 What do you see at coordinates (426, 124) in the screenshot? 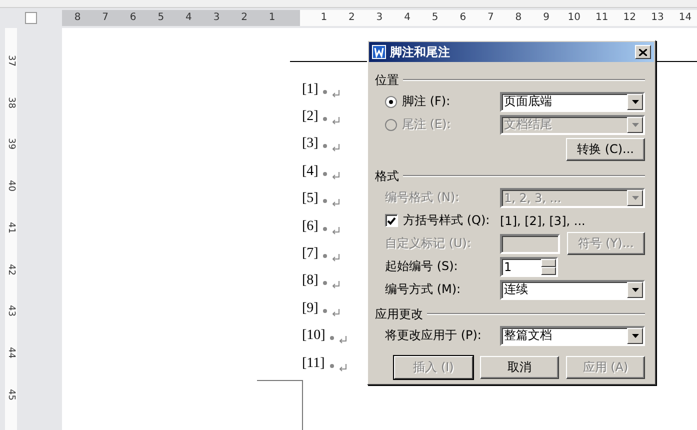
I see `radio-label: 尾注 (E):` at bounding box center [426, 124].